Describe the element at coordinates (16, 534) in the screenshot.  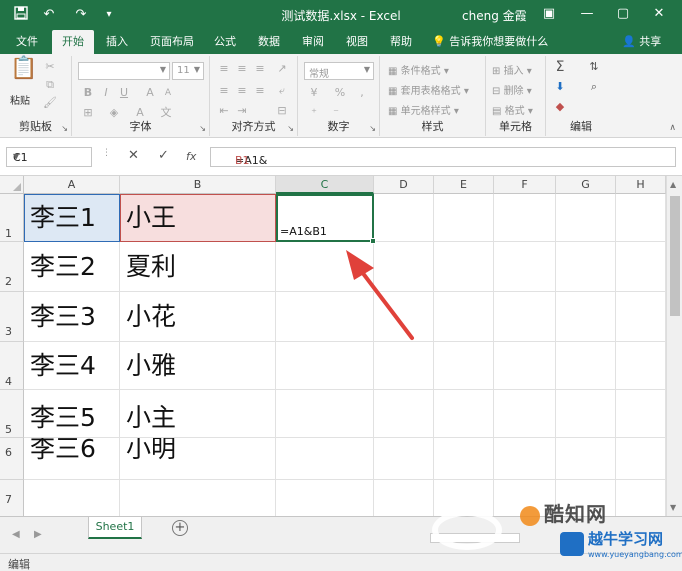
I see `prev-sheet-icon: ◀` at that location.